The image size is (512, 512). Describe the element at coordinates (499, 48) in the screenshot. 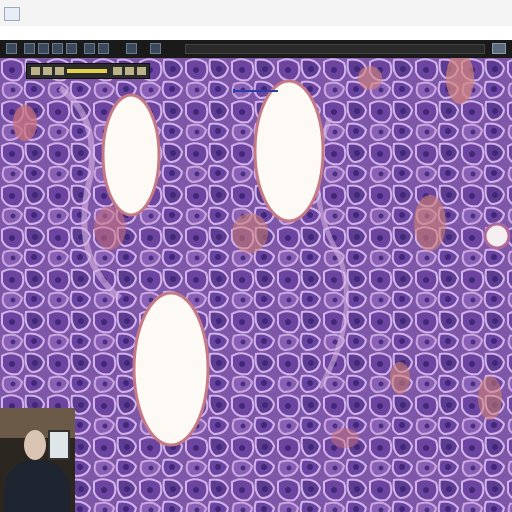

I see `status-indicator` at that location.